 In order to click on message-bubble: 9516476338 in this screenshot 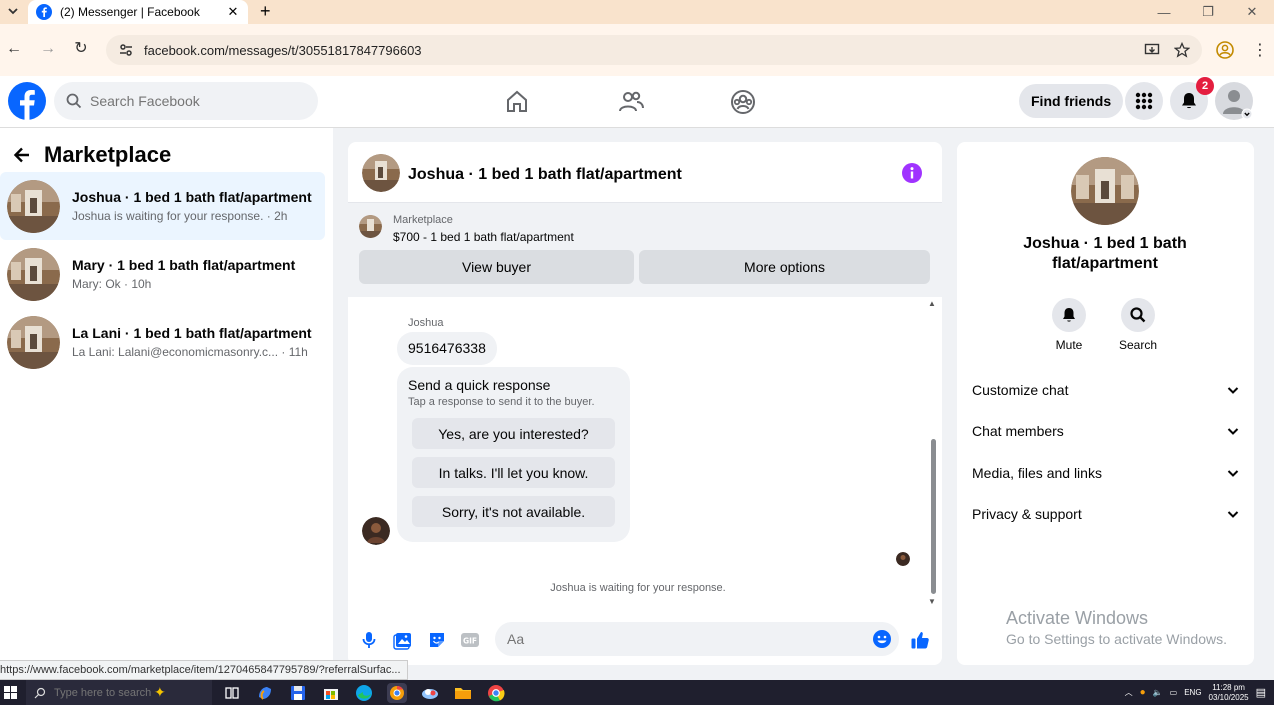, I will do `click(447, 348)`.